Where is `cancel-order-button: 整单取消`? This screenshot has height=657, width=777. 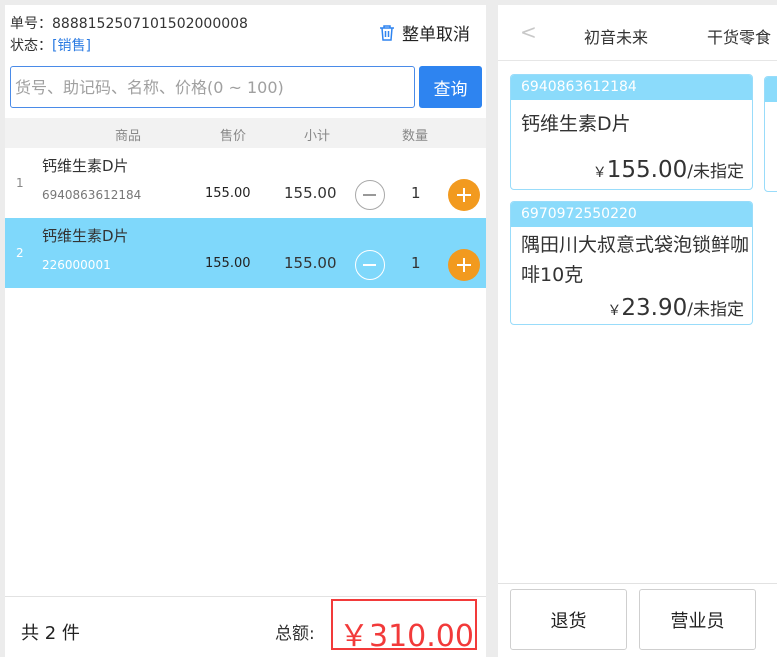 cancel-order-button: 整单取消 is located at coordinates (424, 32).